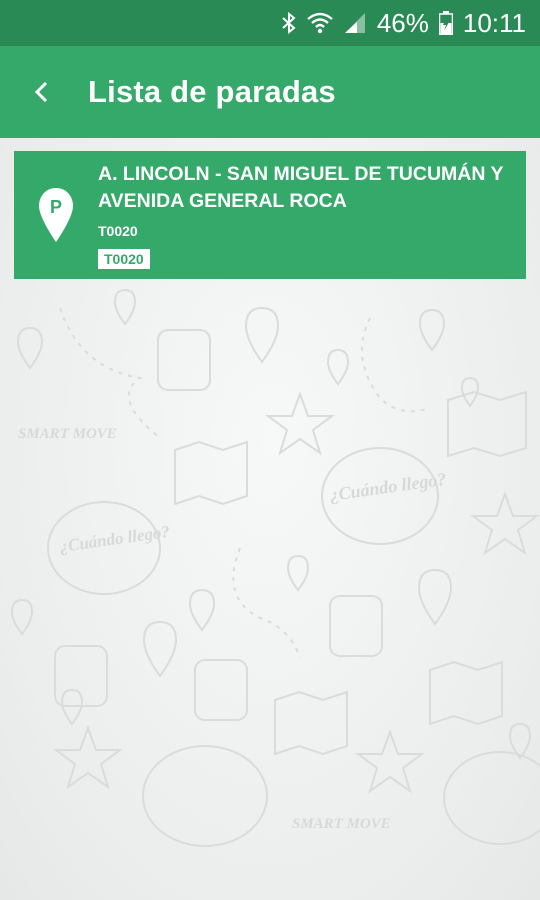 The width and height of the screenshot is (540, 900). What do you see at coordinates (445, 23) in the screenshot?
I see `battery-charging-icon` at bounding box center [445, 23].